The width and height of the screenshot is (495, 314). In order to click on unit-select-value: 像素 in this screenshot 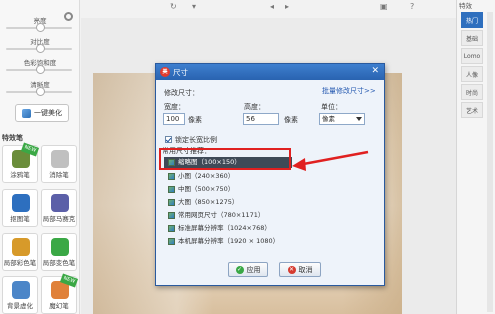, I will do `click(328, 119)`.